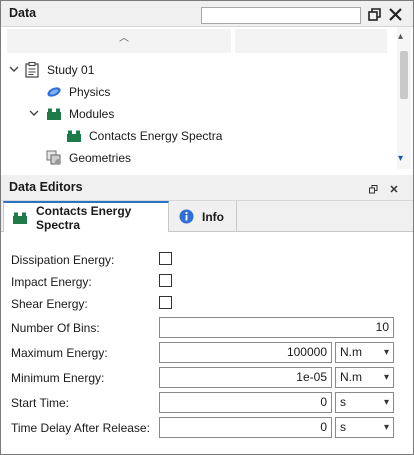 Image resolution: width=414 pixels, height=455 pixels. What do you see at coordinates (124, 38) in the screenshot?
I see `sort-chevron-icon: ︿` at bounding box center [124, 38].